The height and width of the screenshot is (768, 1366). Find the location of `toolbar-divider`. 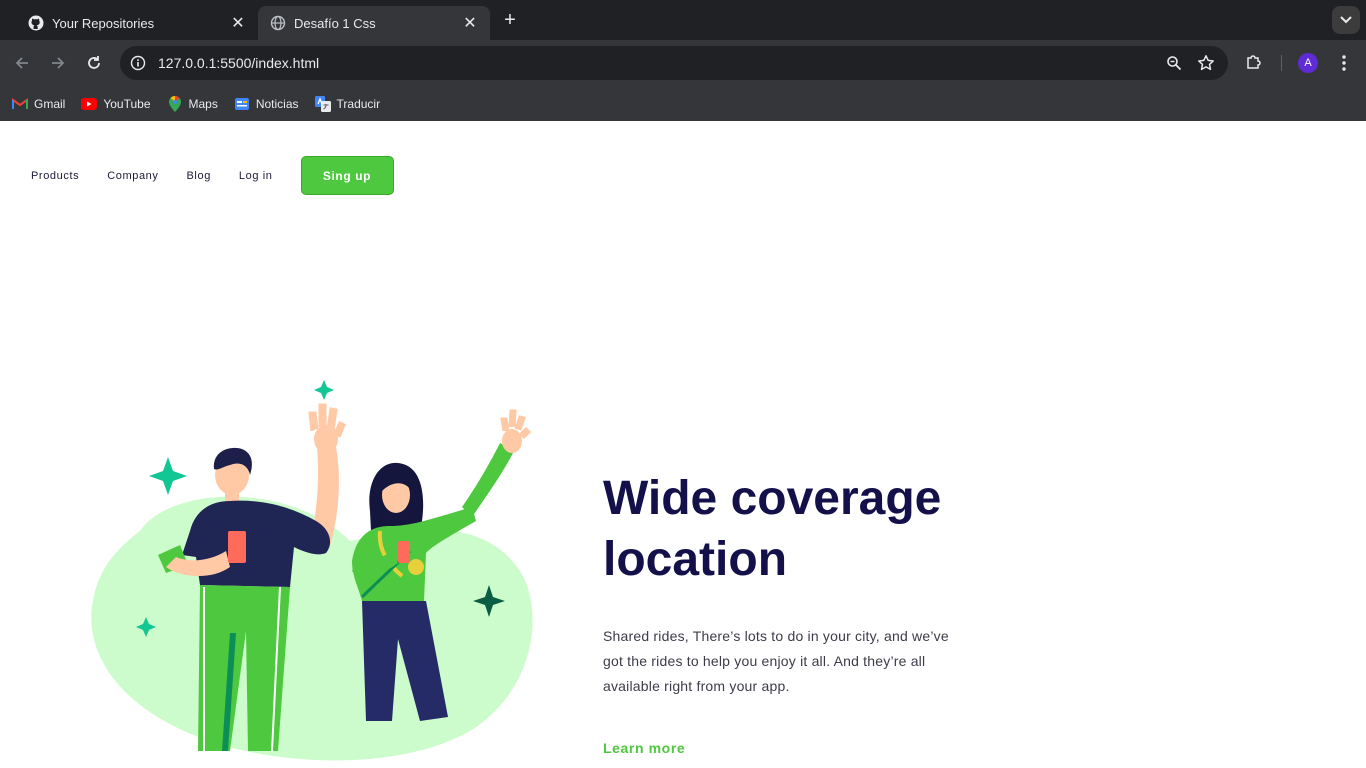

toolbar-divider is located at coordinates (1281, 63).